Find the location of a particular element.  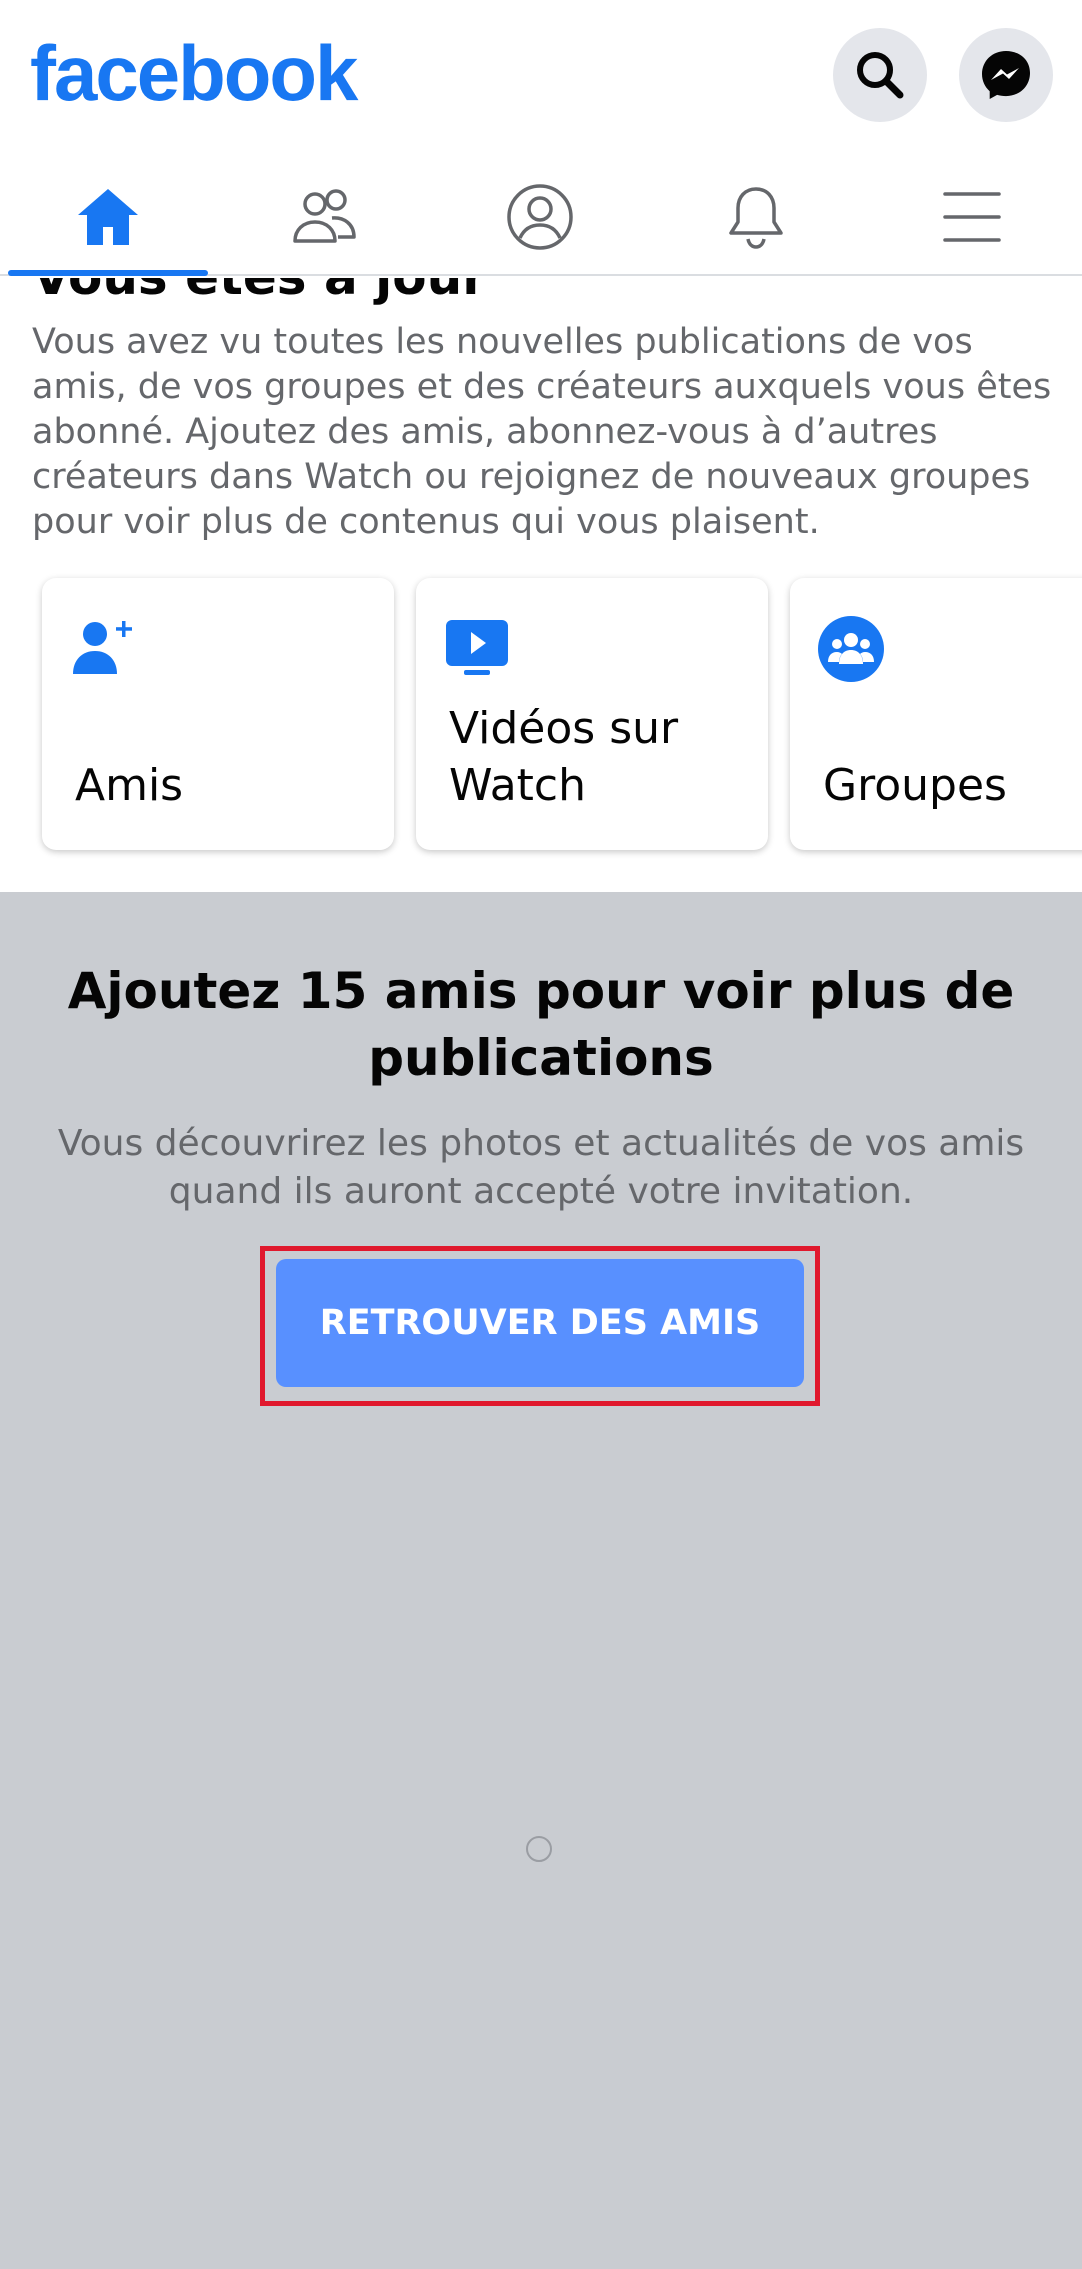

bell-icon is located at coordinates (756, 218).